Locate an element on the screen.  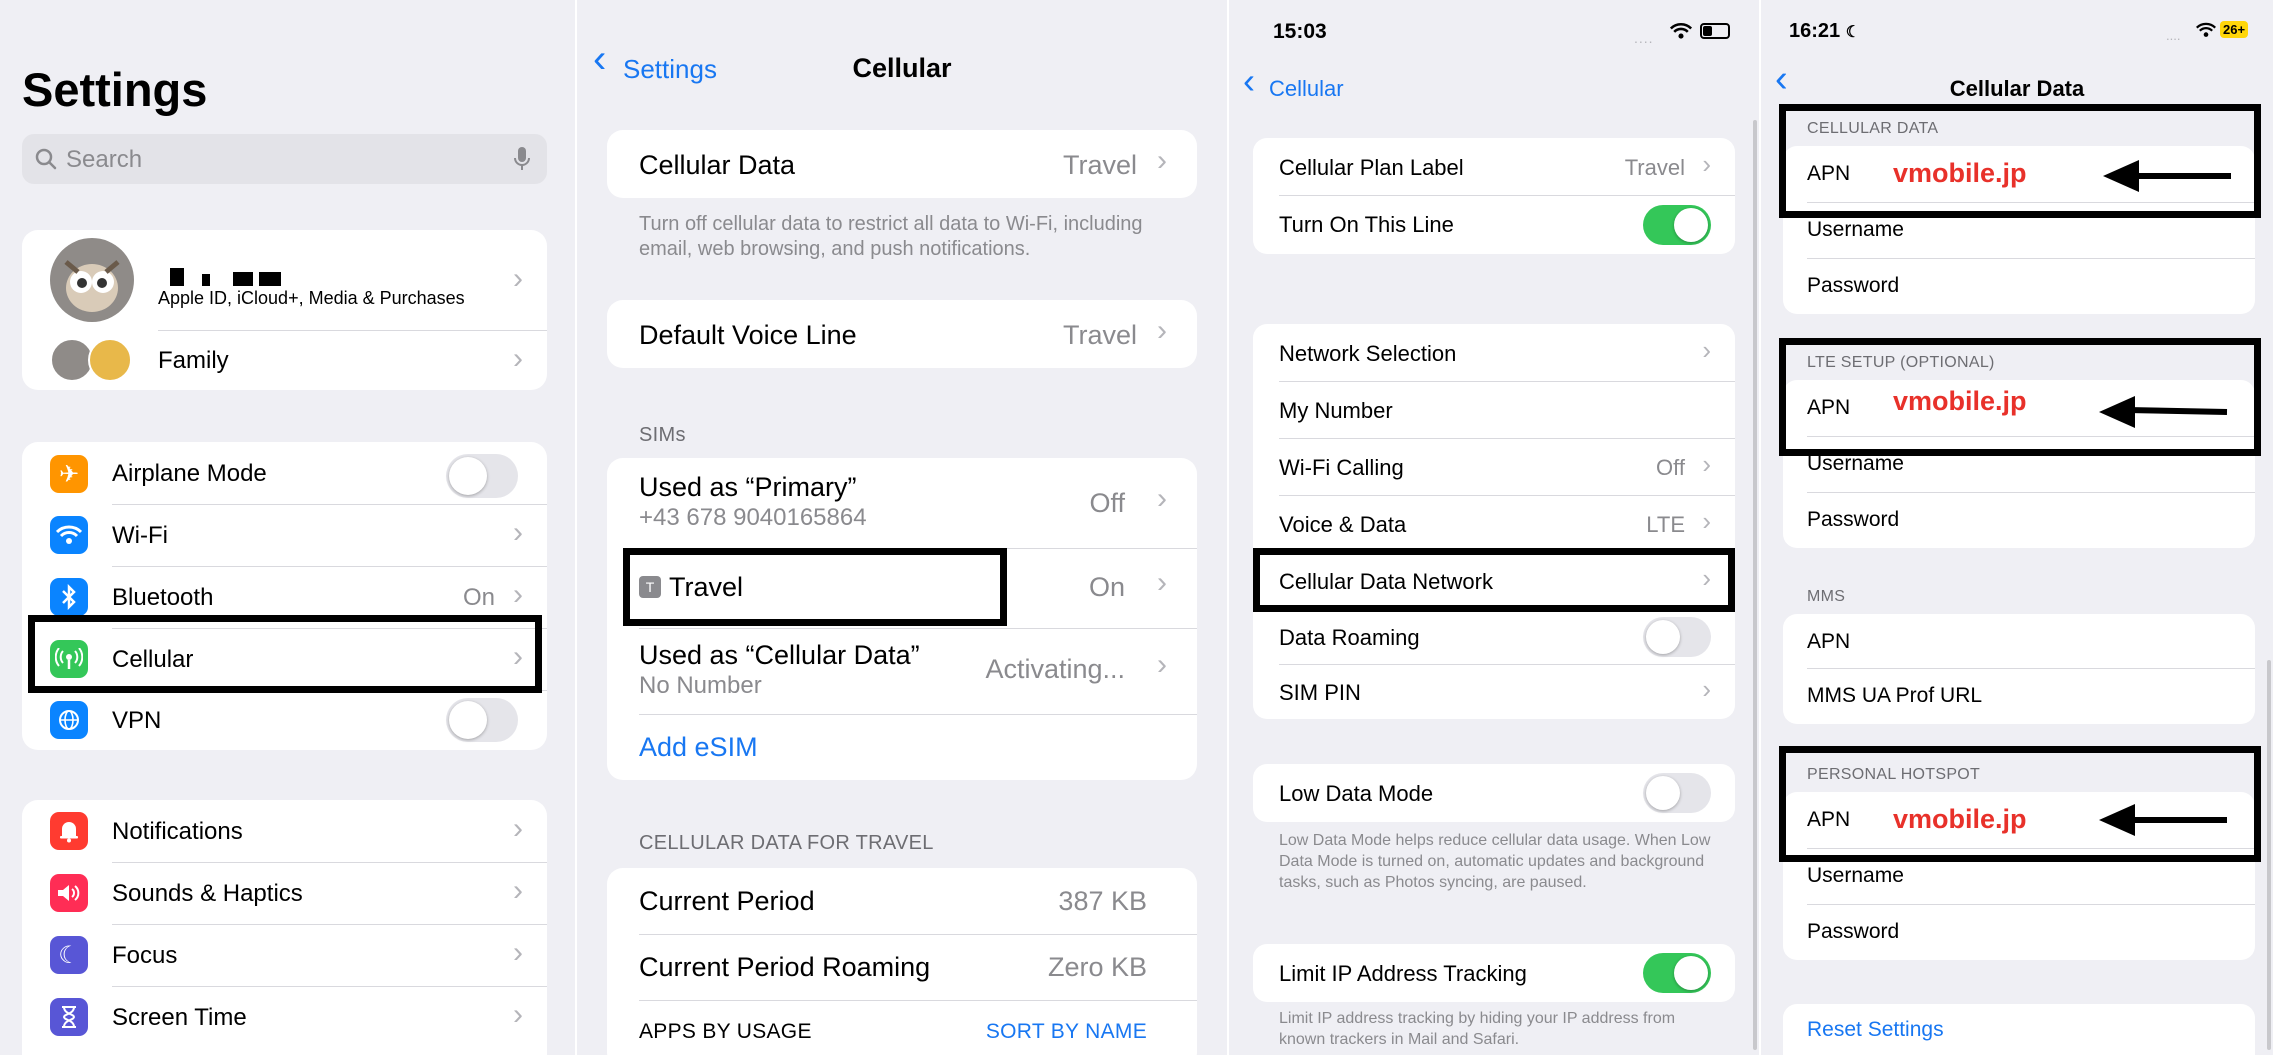
nav-title: Cellular Data is located at coordinates (2017, 88).